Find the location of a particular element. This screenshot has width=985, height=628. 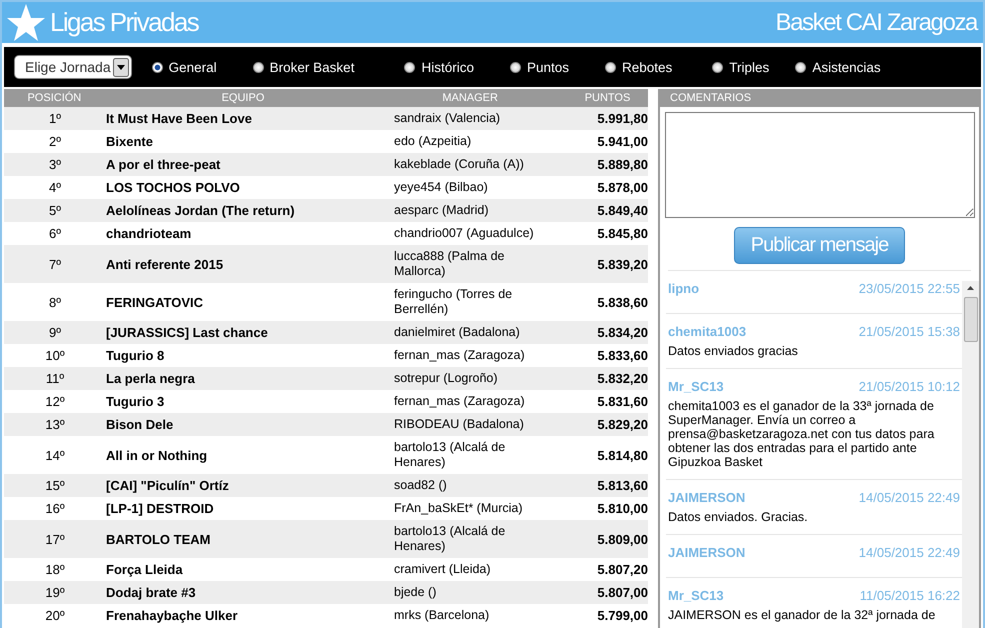

table-cell: FrAn_baSkEt* (Murcia) is located at coordinates (458, 508).